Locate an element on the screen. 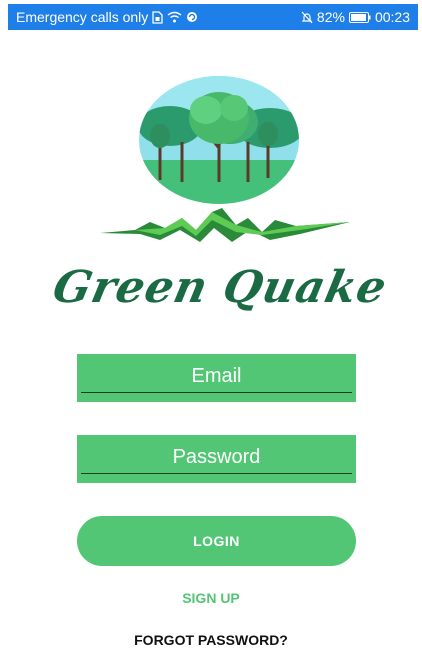 The height and width of the screenshot is (649, 422). sim-icon is located at coordinates (157, 17).